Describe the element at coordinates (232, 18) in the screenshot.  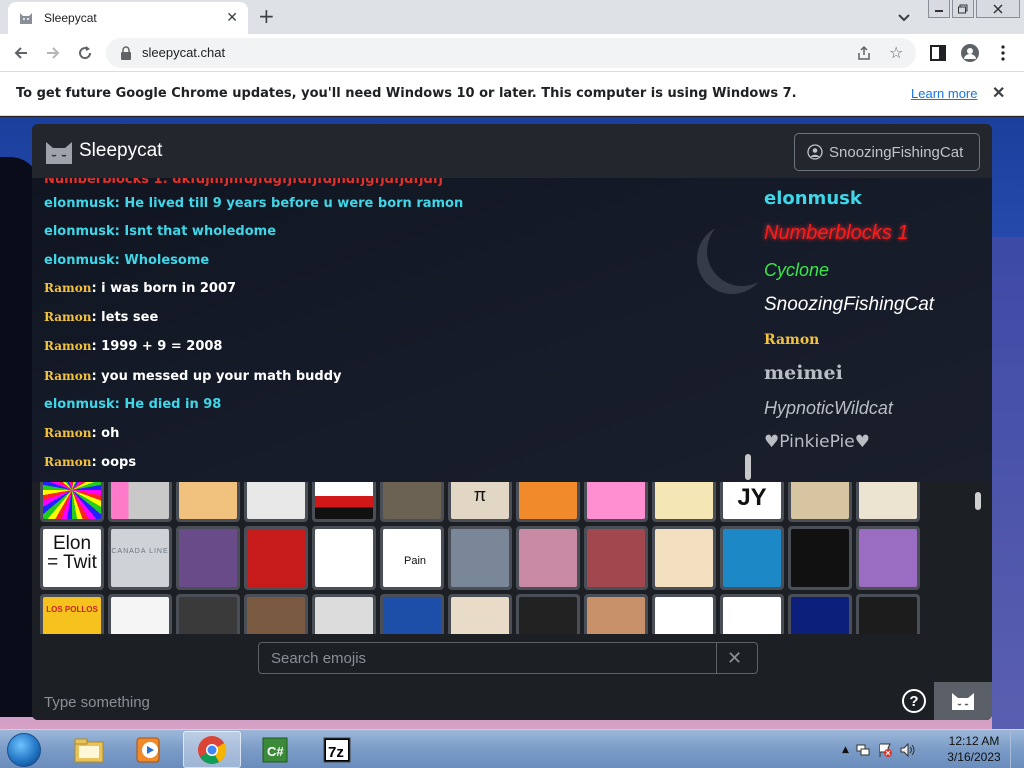
I see `tab-close-icon: ✕` at that location.